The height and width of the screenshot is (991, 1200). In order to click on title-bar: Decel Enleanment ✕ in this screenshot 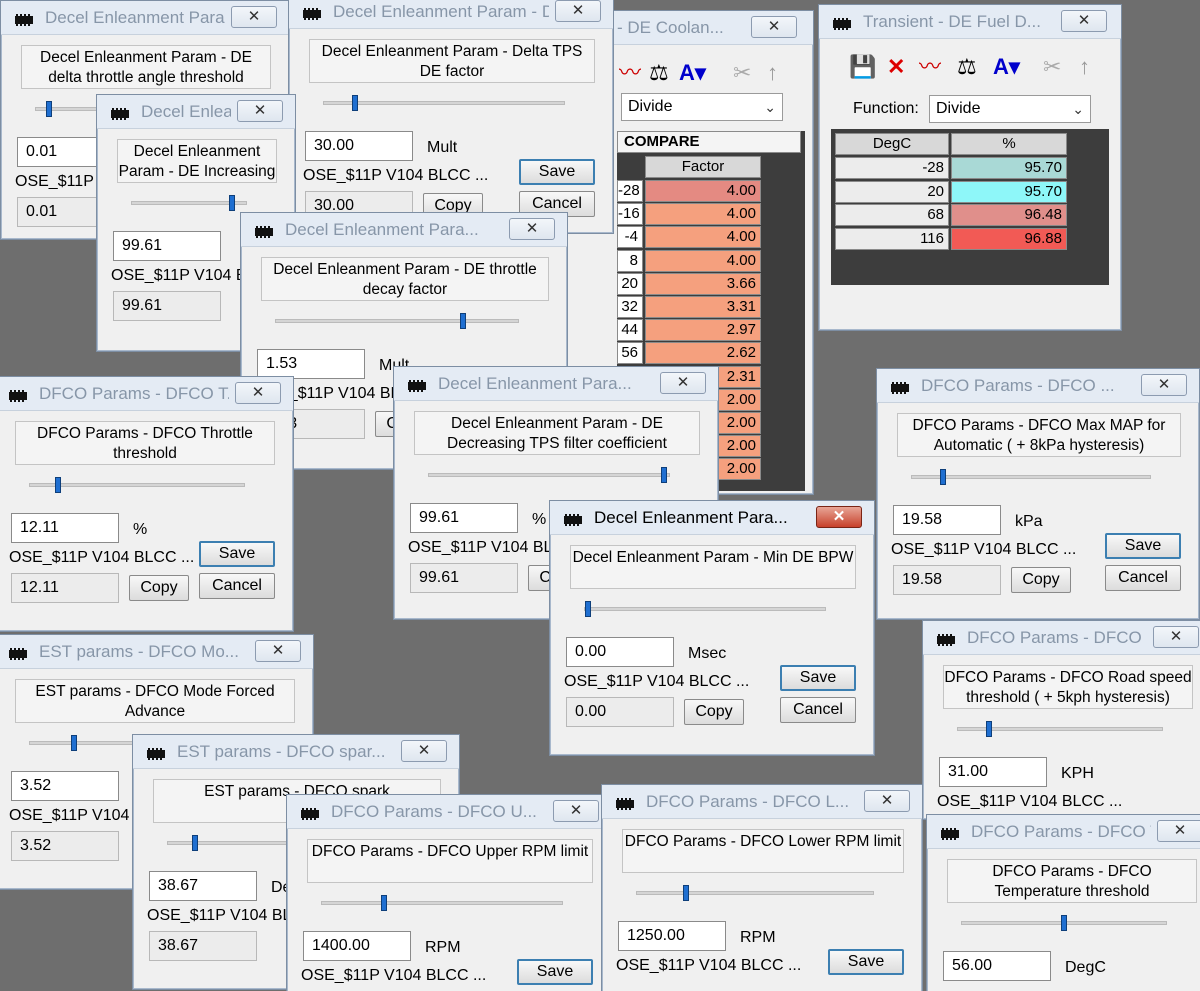, I will do `click(196, 112)`.